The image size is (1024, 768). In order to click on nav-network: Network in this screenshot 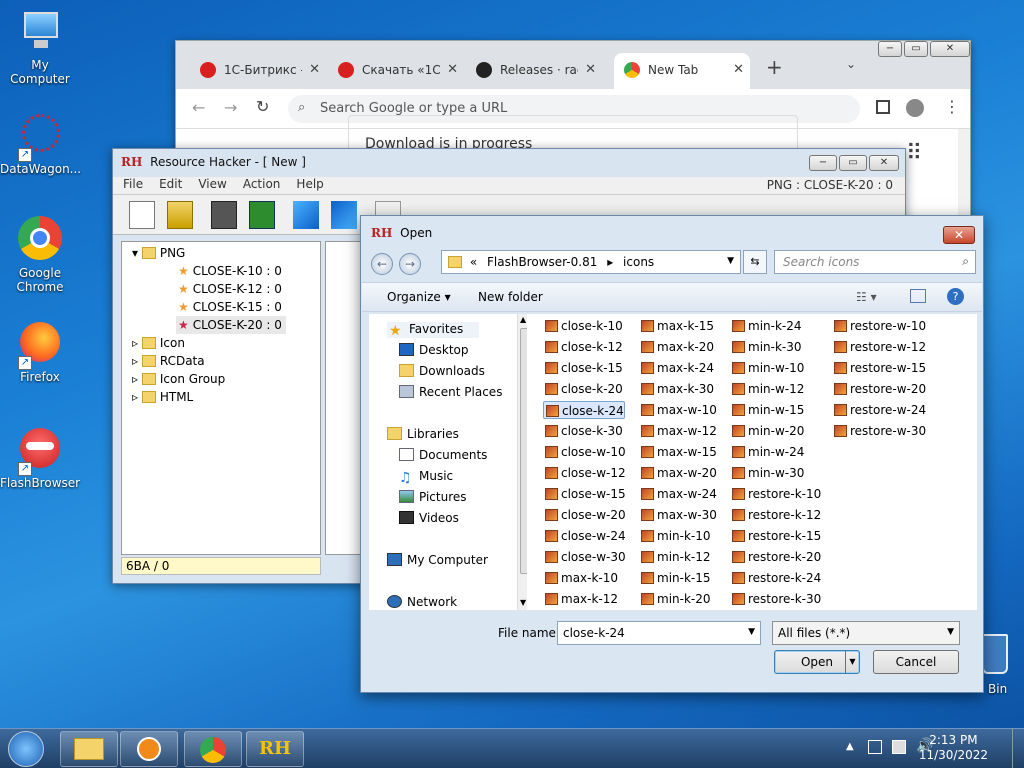, I will do `click(422, 602)`.